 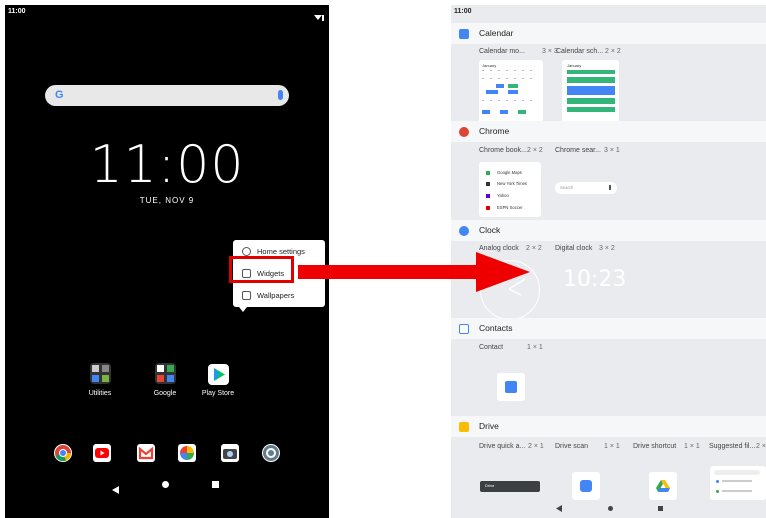 I want to click on espn-icon, so click(x=488, y=208).